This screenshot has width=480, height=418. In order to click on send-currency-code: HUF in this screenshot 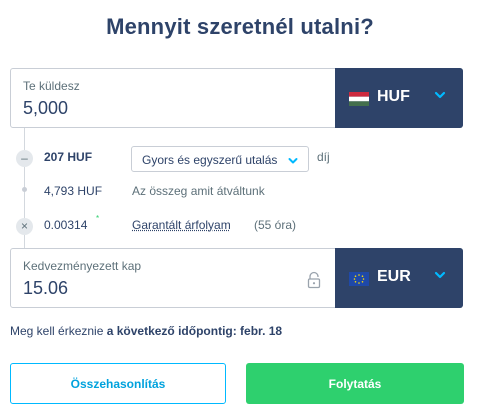, I will do `click(393, 96)`.